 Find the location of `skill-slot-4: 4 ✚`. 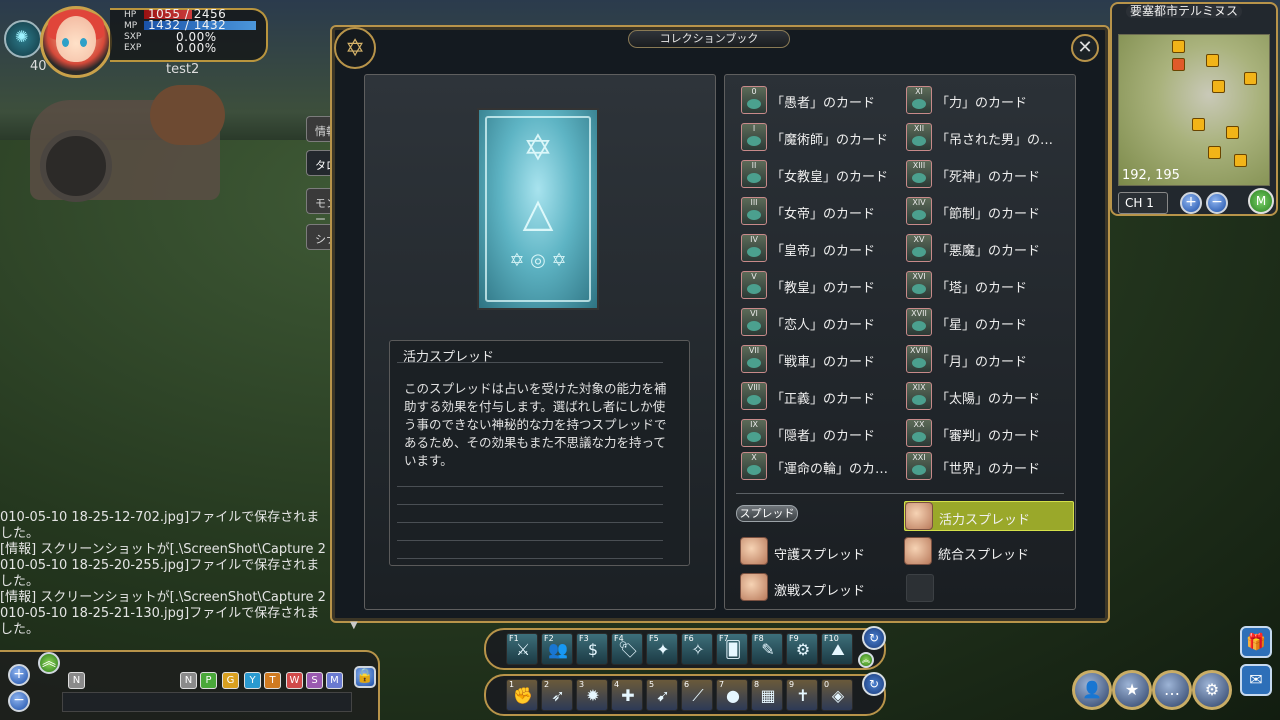

skill-slot-4: 4 ✚ is located at coordinates (627, 695).